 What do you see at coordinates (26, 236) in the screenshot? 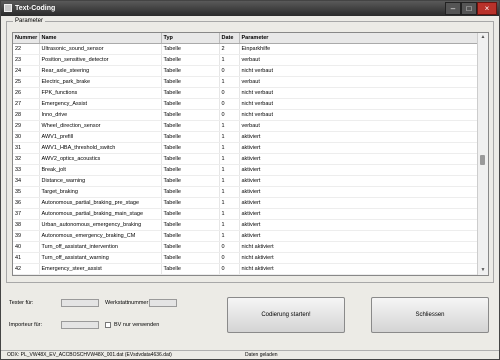
I see `cell-nummer: 39` at bounding box center [26, 236].